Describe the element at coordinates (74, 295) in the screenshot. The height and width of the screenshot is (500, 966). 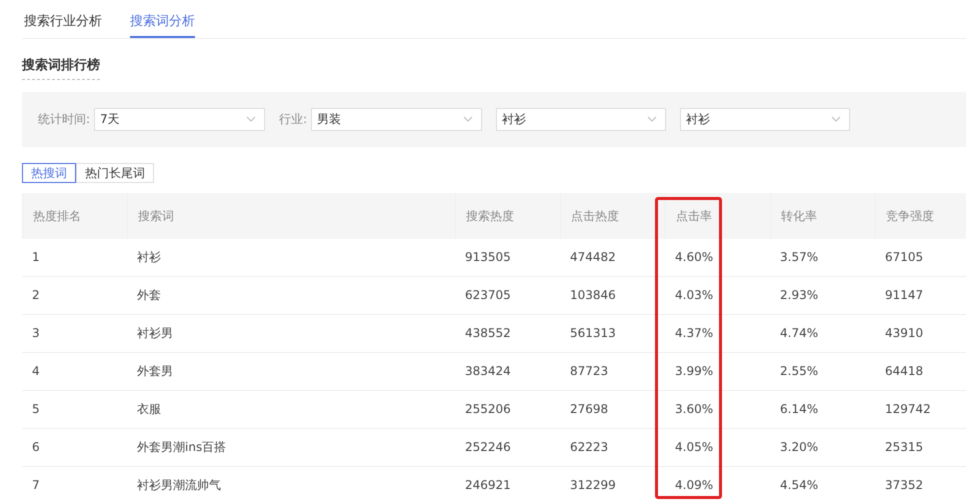
I see `table-cell: 2` at that location.